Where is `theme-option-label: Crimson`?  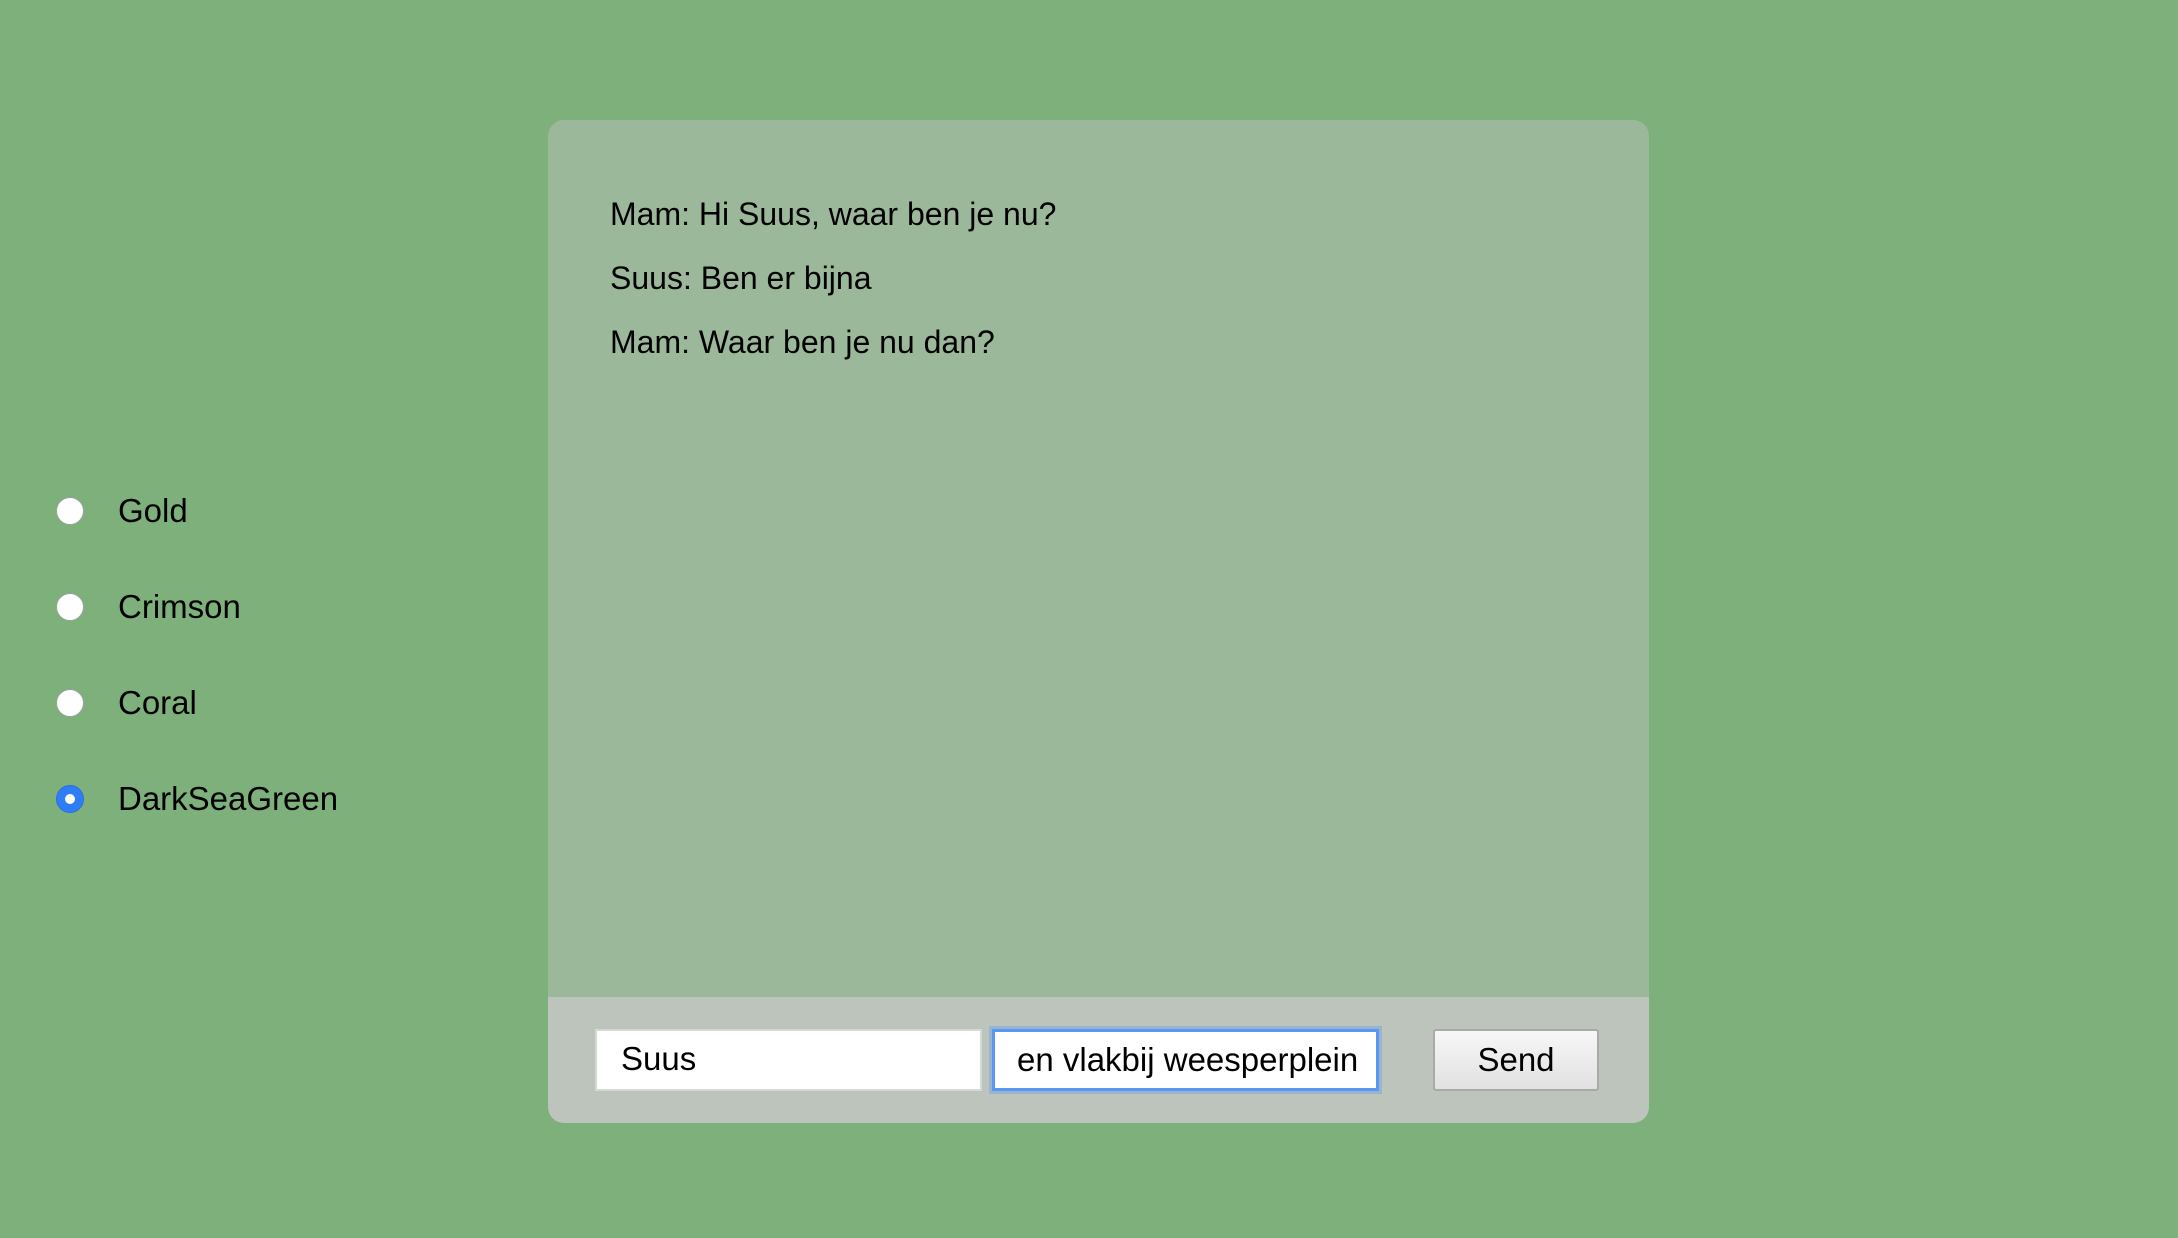
theme-option-label: Crimson is located at coordinates (179, 606).